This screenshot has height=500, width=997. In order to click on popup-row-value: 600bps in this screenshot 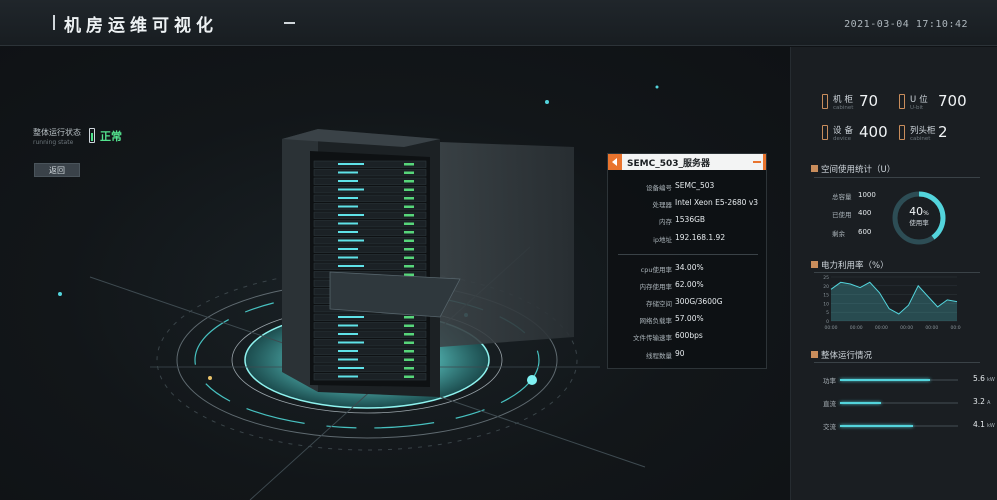, I will do `click(689, 335)`.